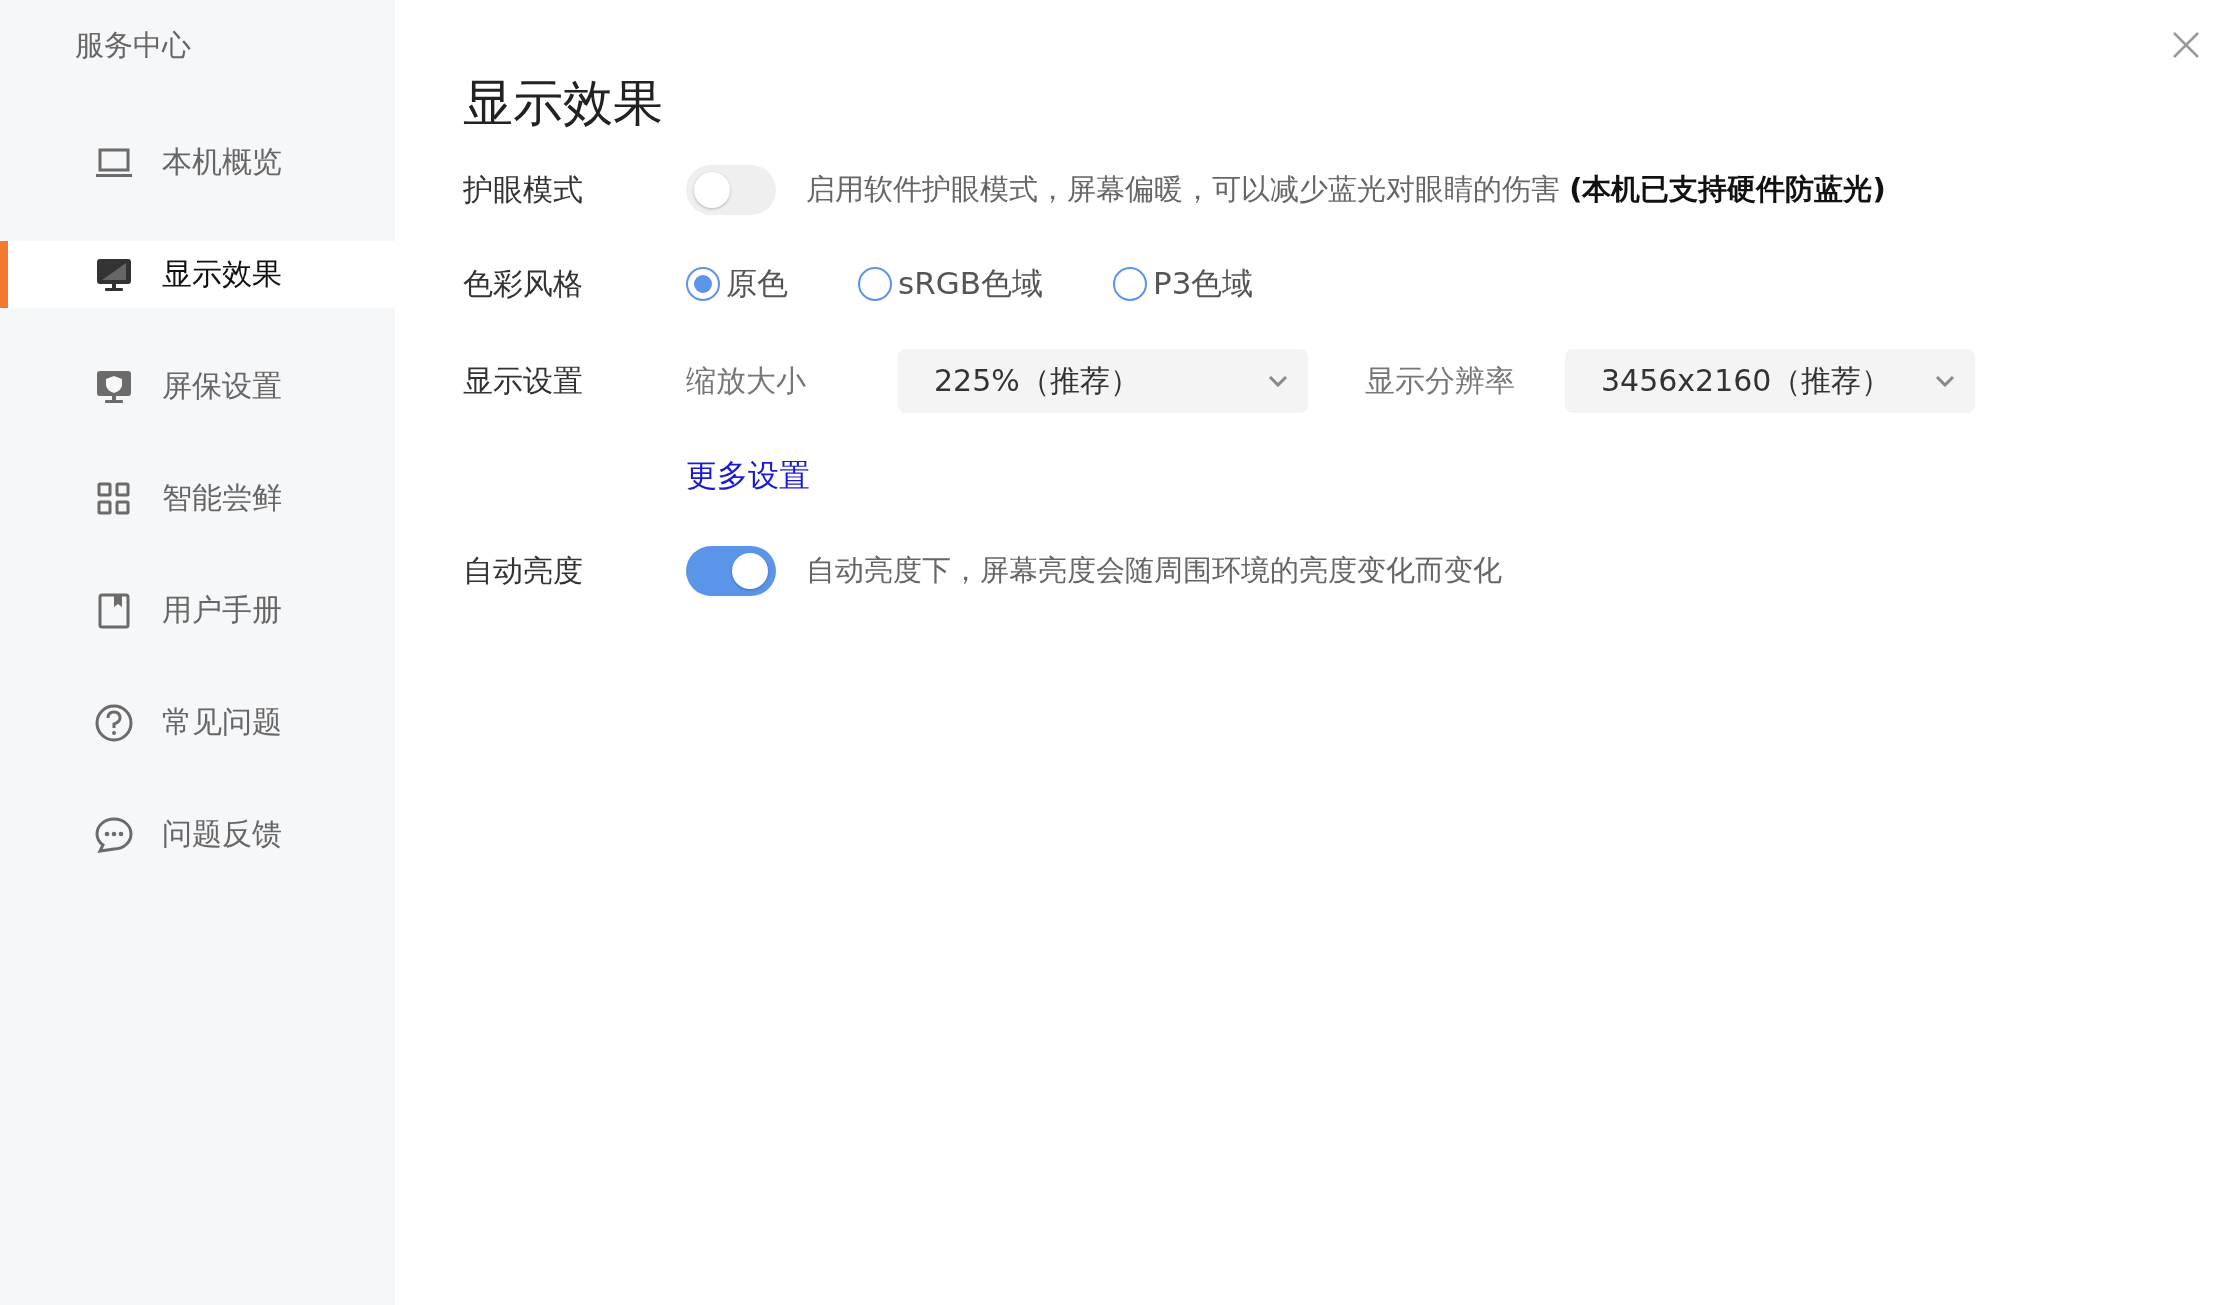 Image resolution: width=2227 pixels, height=1305 pixels. Describe the element at coordinates (133, 45) in the screenshot. I see `sidebar-title: 服务中心` at that location.